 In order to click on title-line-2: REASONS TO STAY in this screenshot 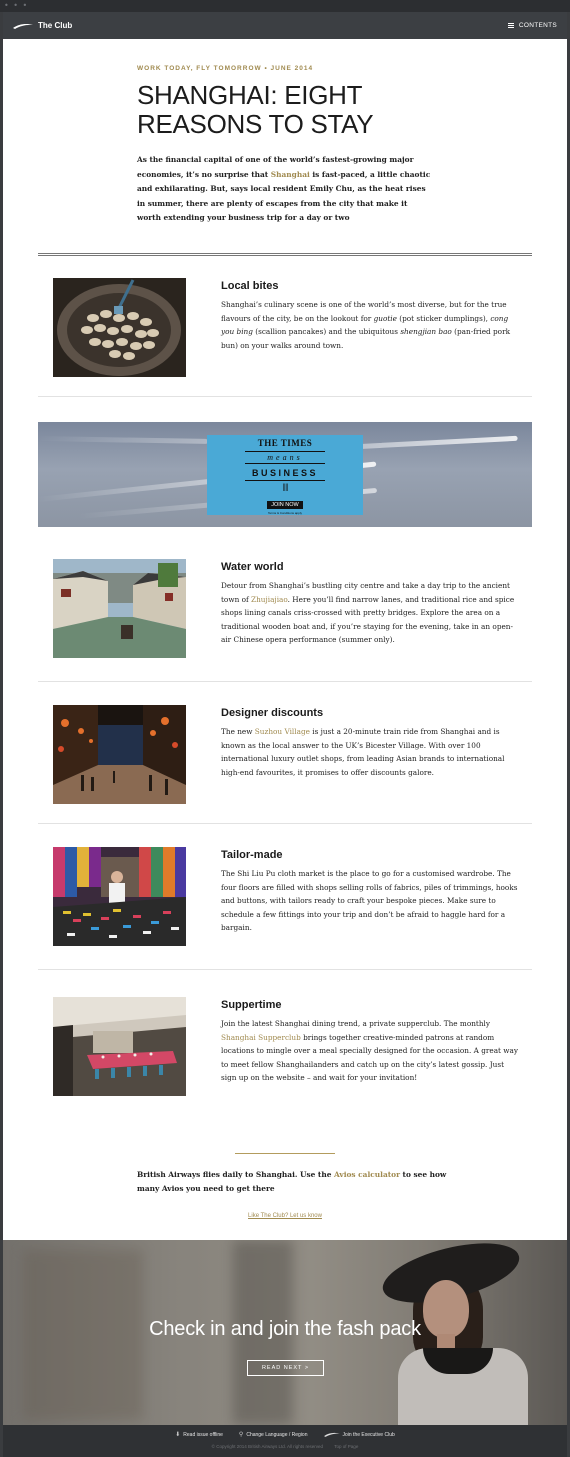, I will do `click(255, 124)`.